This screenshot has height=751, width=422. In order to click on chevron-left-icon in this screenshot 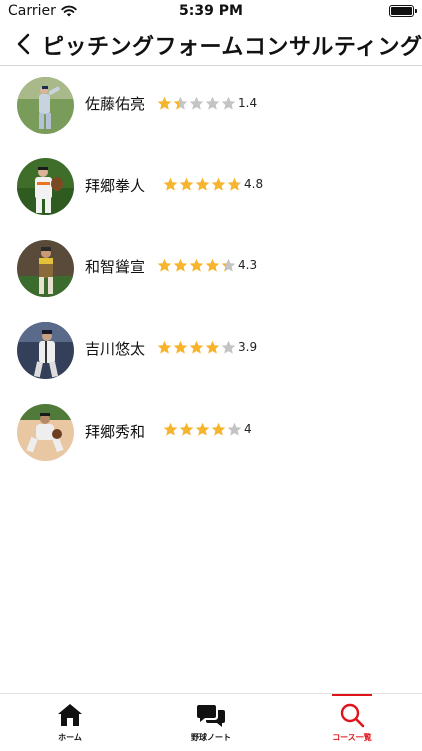, I will do `click(23, 44)`.